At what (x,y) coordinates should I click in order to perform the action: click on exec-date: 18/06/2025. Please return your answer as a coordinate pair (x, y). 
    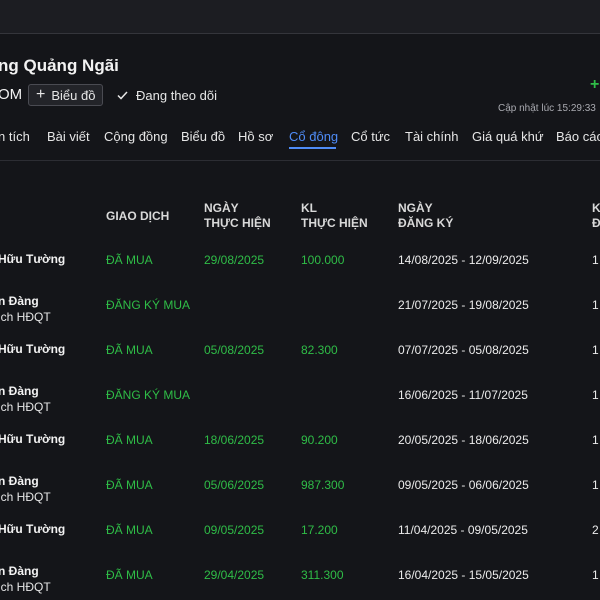
    Looking at the image, I should click on (234, 440).